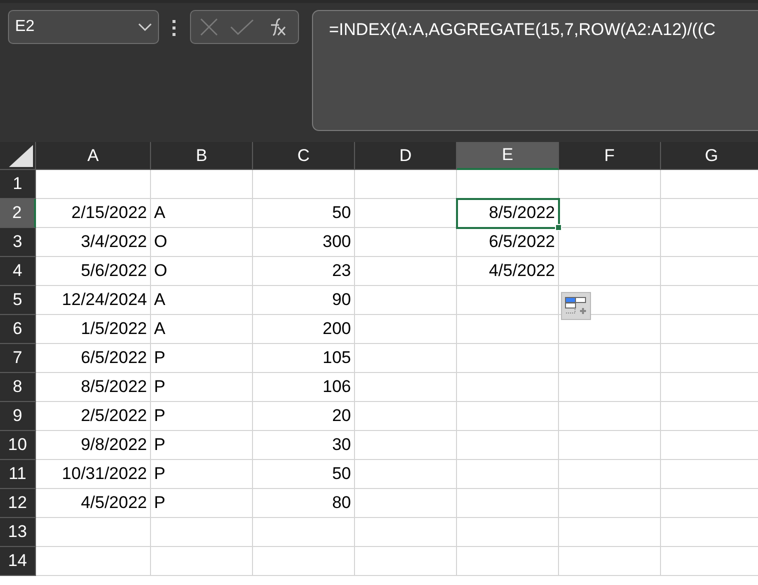 The image size is (758, 585). Describe the element at coordinates (18, 474) in the screenshot. I see `row-header: 11` at that location.